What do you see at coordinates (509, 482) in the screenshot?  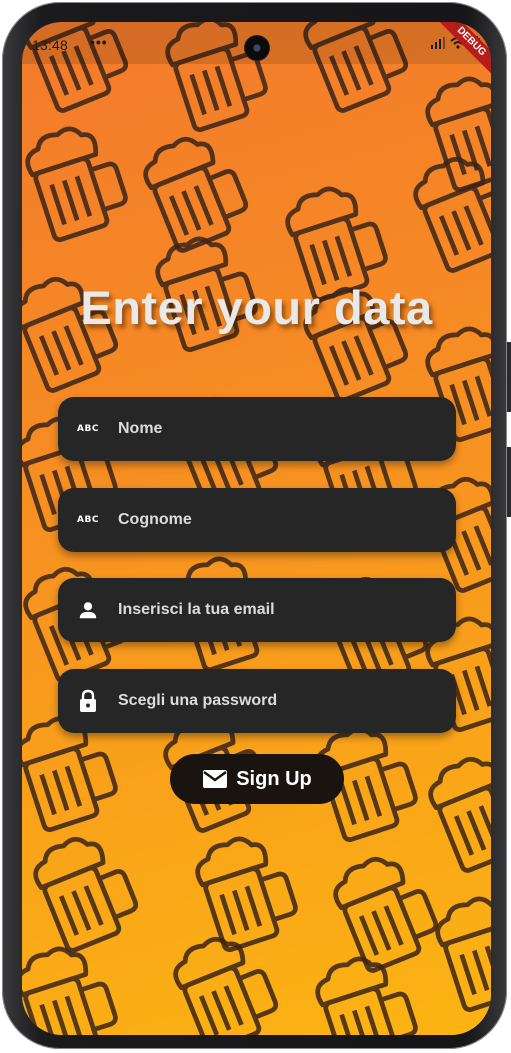 I see `power-button` at bounding box center [509, 482].